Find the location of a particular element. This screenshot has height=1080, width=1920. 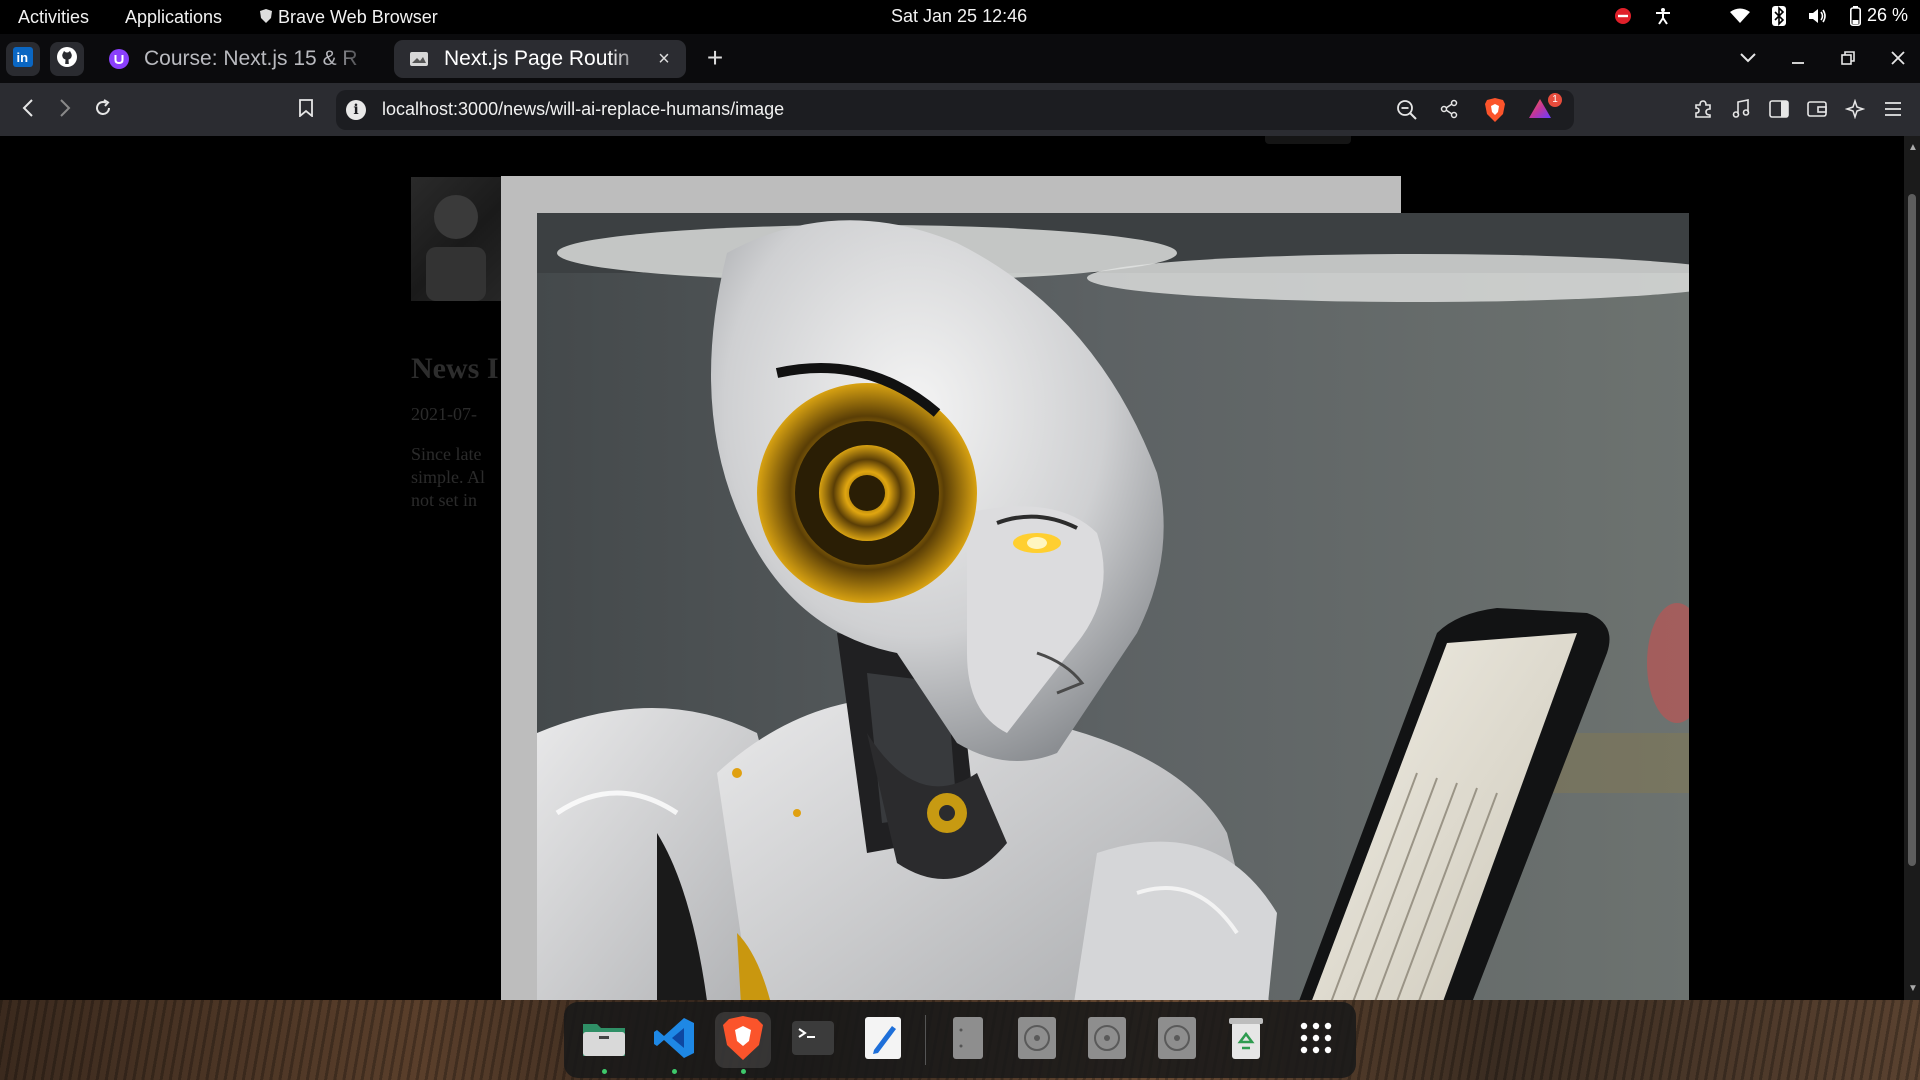

pinned-tab-linkedin: in is located at coordinates (23, 59).